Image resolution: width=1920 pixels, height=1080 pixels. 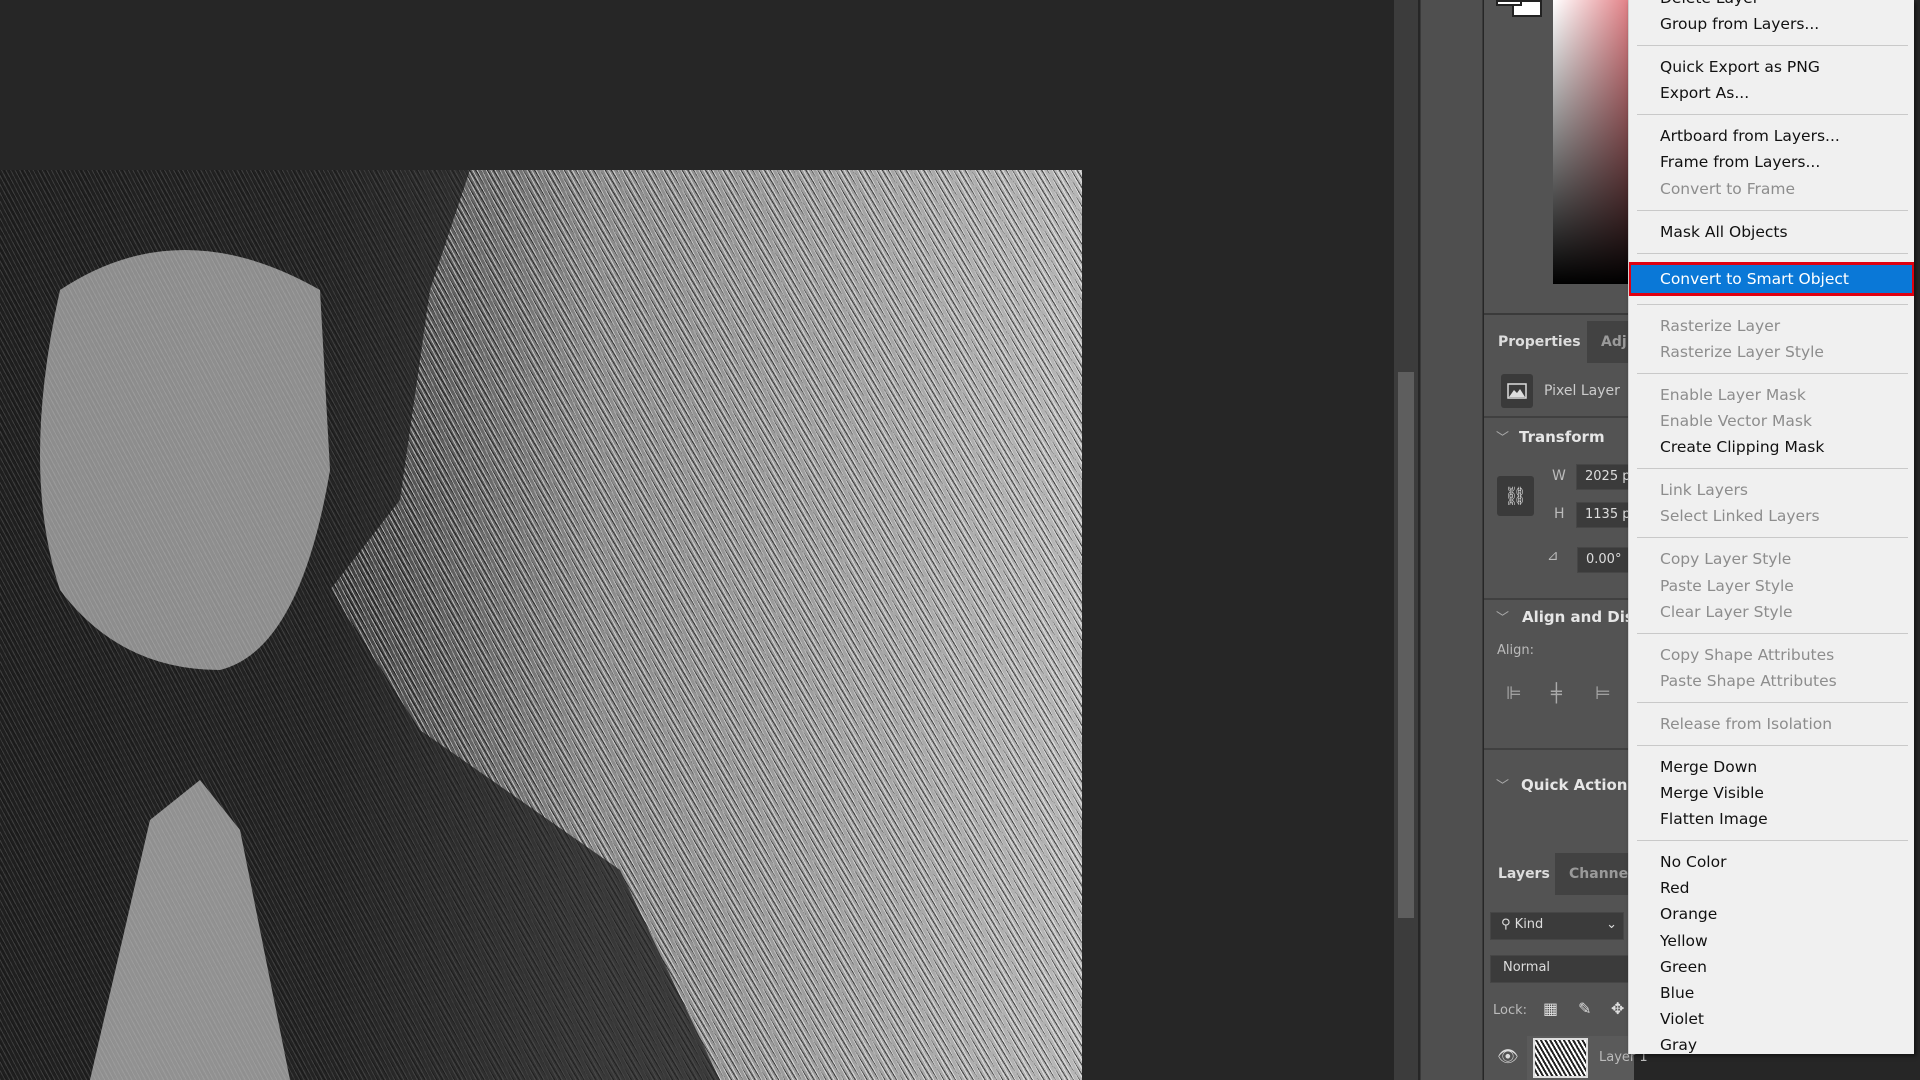 What do you see at coordinates (1406, 645) in the screenshot?
I see `scrollbar-thumb` at bounding box center [1406, 645].